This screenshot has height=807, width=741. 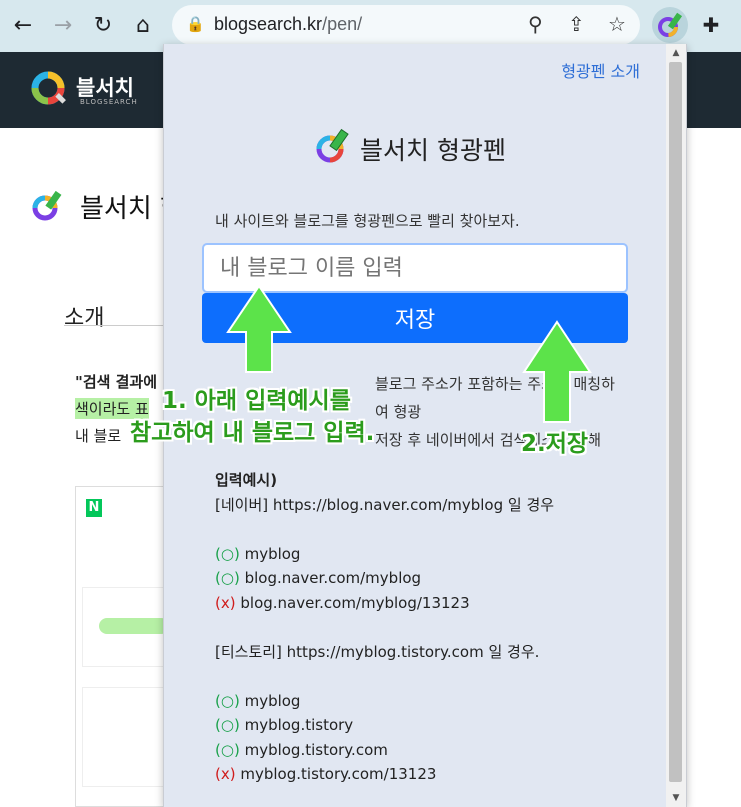 I want to click on naver-logo-icon: N, so click(x=94, y=508).